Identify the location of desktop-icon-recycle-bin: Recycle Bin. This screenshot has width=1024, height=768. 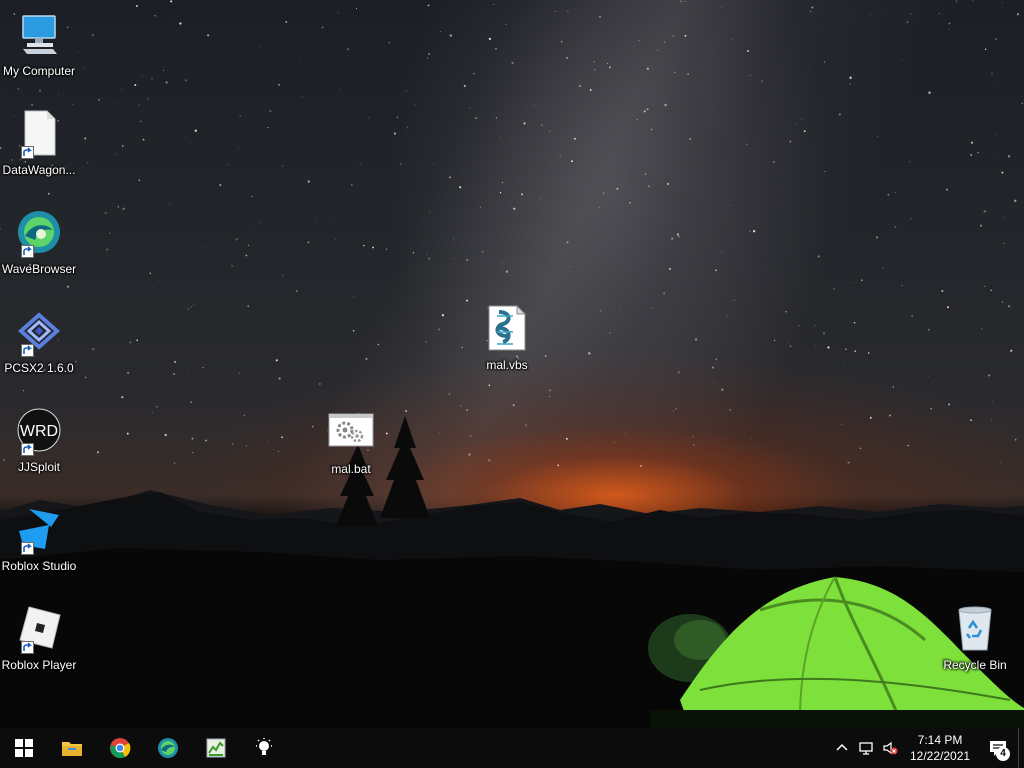
(975, 643).